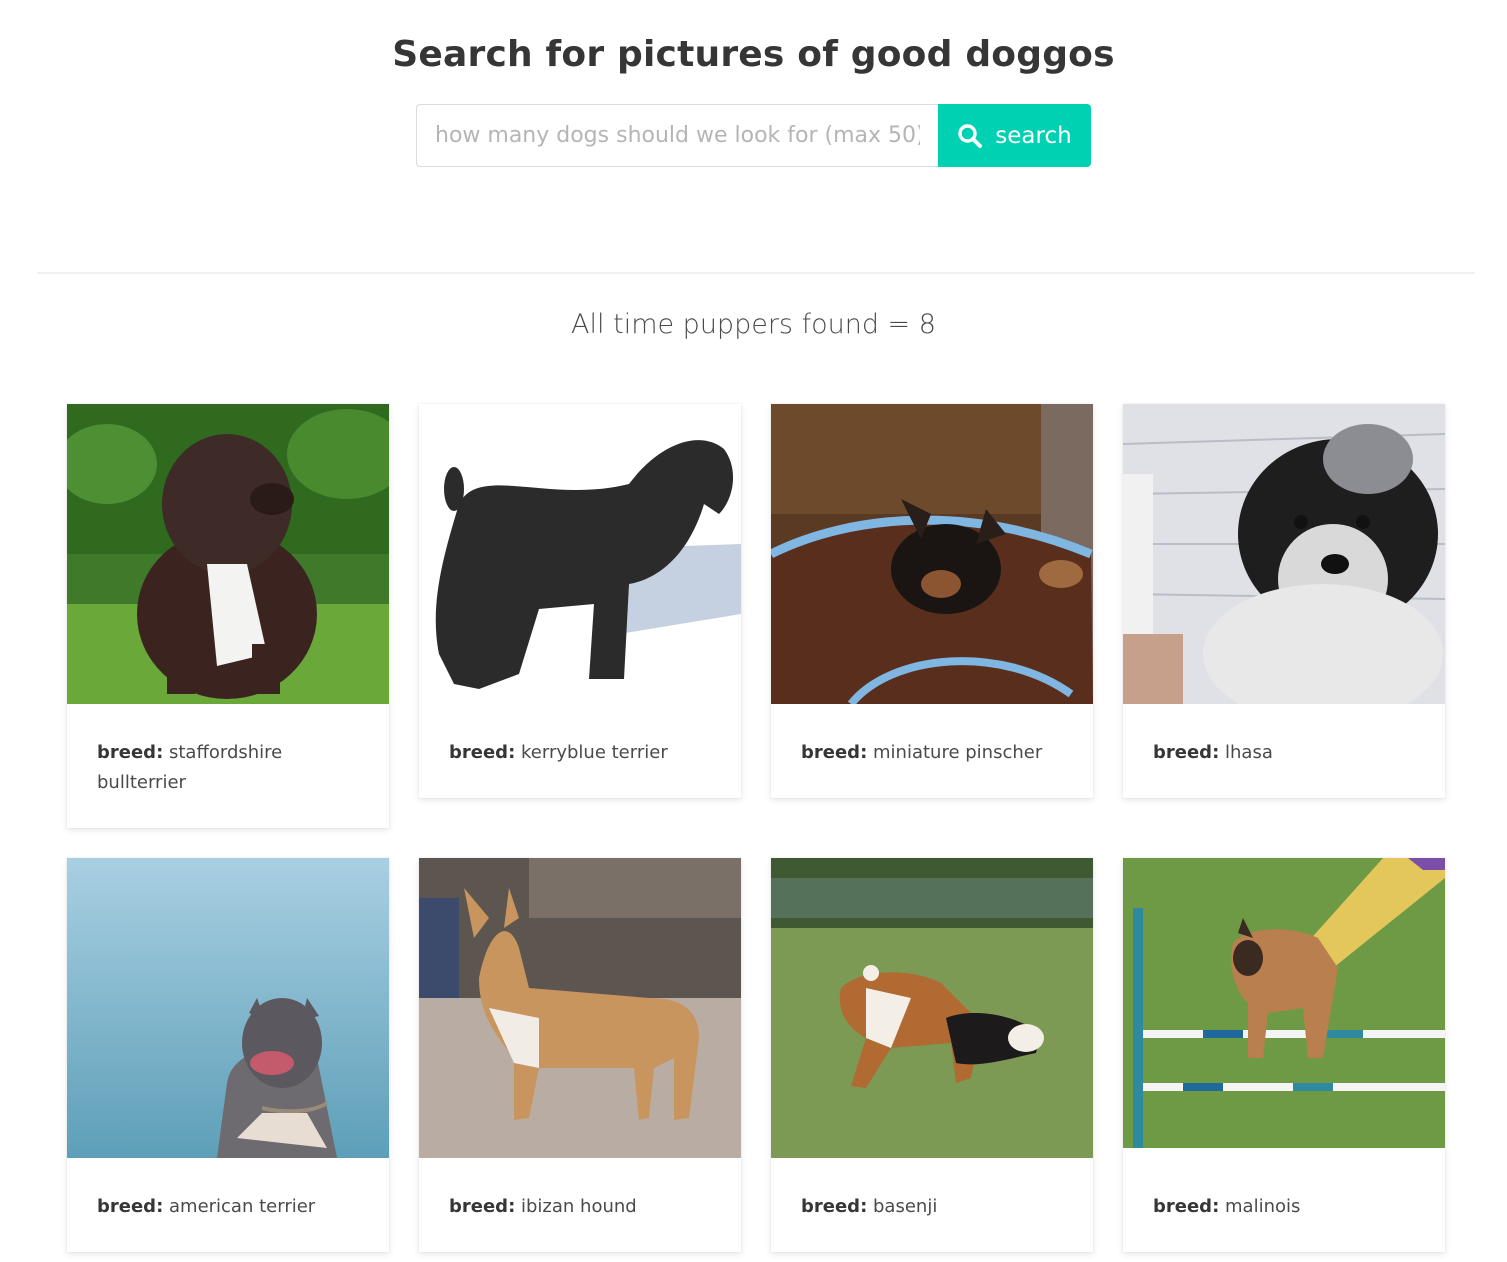 The height and width of the screenshot is (1262, 1507). I want to click on dog-photo-basenji, so click(932, 1008).